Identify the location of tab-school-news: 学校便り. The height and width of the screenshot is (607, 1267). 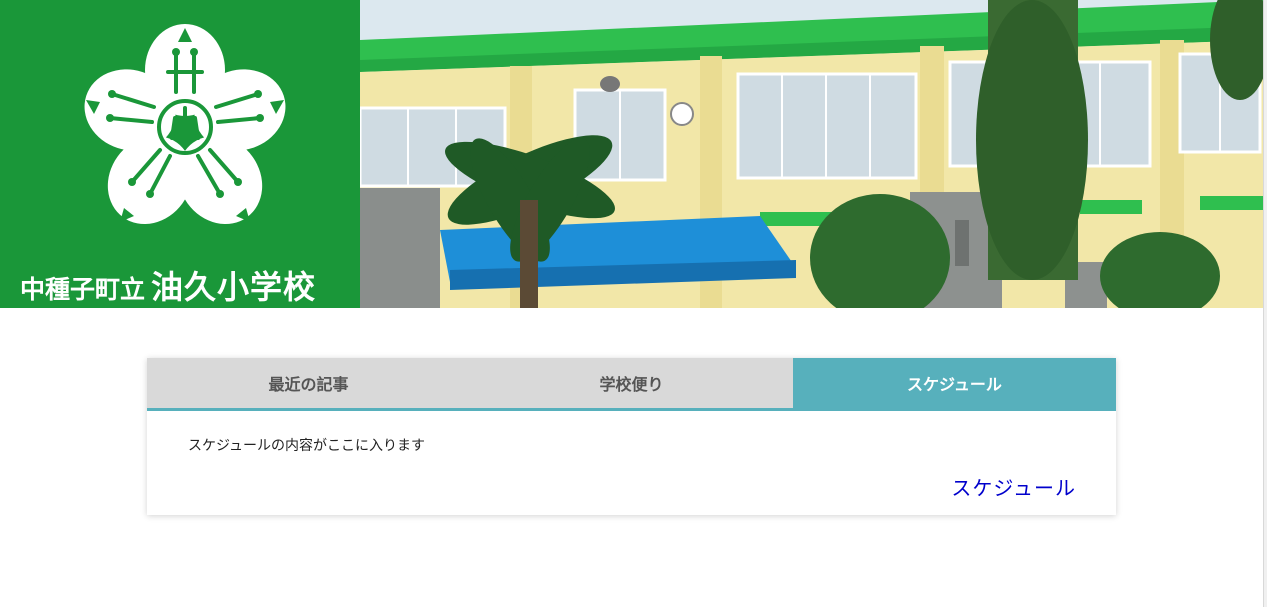
(631, 383).